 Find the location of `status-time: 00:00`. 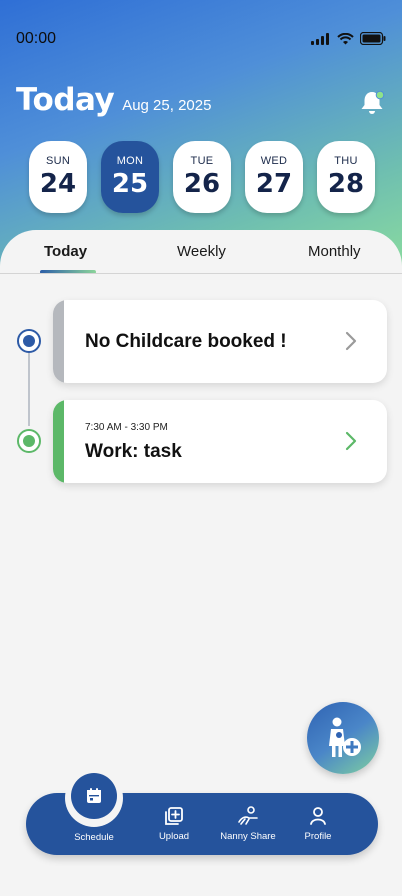

status-time: 00:00 is located at coordinates (36, 38).